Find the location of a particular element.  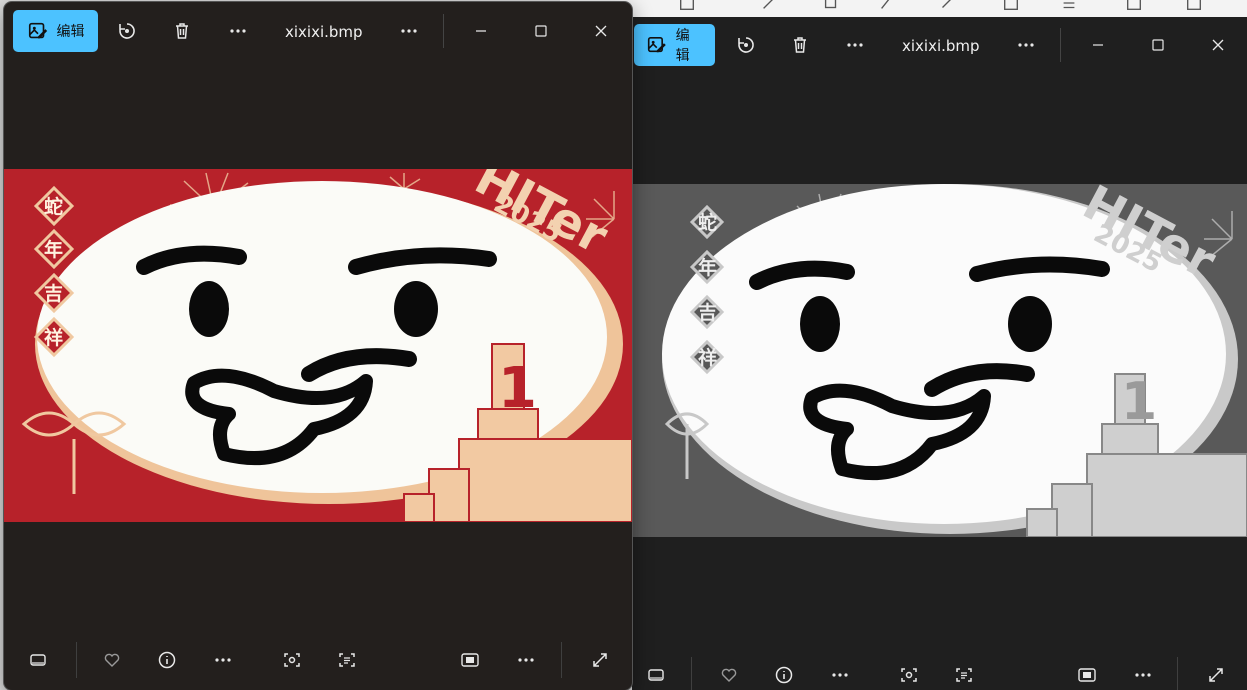

pen-icon is located at coordinates (946, 4).